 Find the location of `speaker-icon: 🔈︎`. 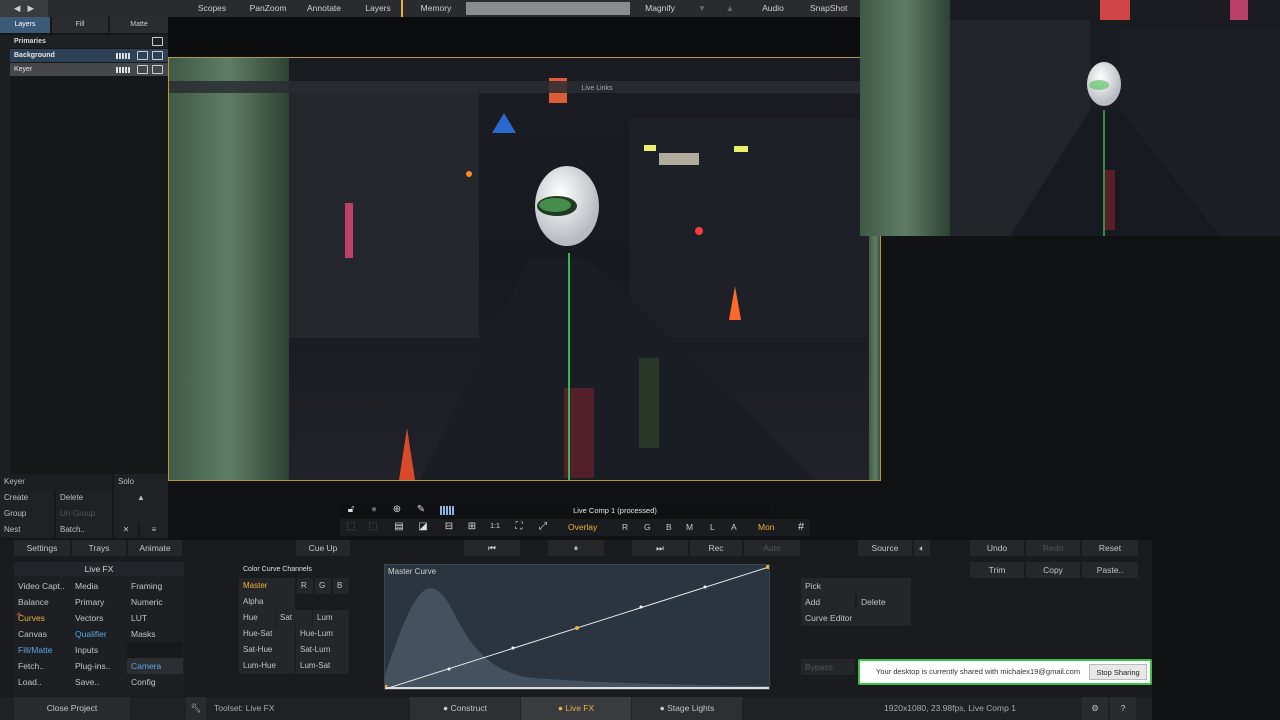

speaker-icon: 🔈︎ is located at coordinates (922, 548).